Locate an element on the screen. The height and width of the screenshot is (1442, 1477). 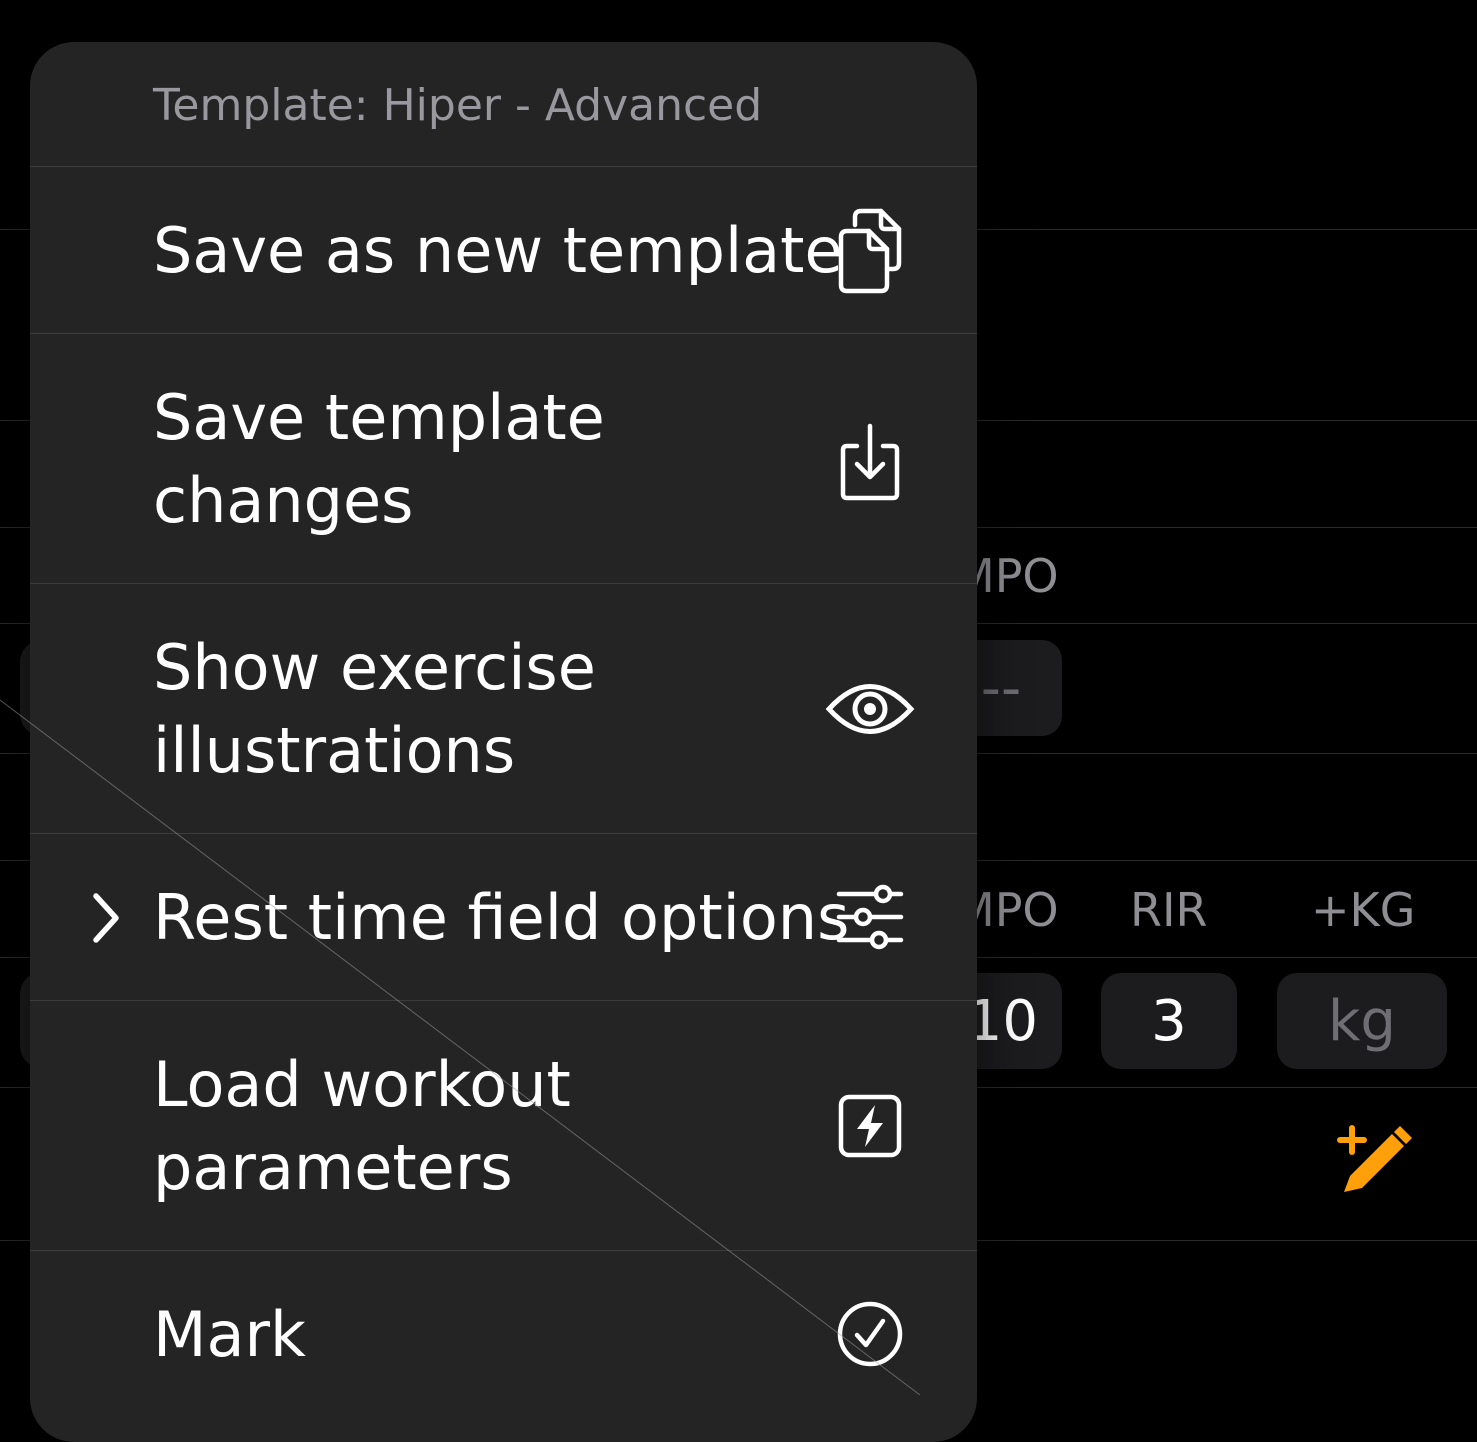
rest-time-field-options-item: Rest time field options is located at coordinates (503, 917).